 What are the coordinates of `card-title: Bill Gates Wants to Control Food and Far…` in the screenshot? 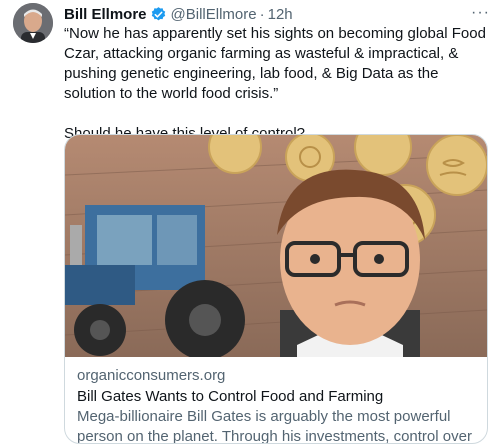 It's located at (277, 397).